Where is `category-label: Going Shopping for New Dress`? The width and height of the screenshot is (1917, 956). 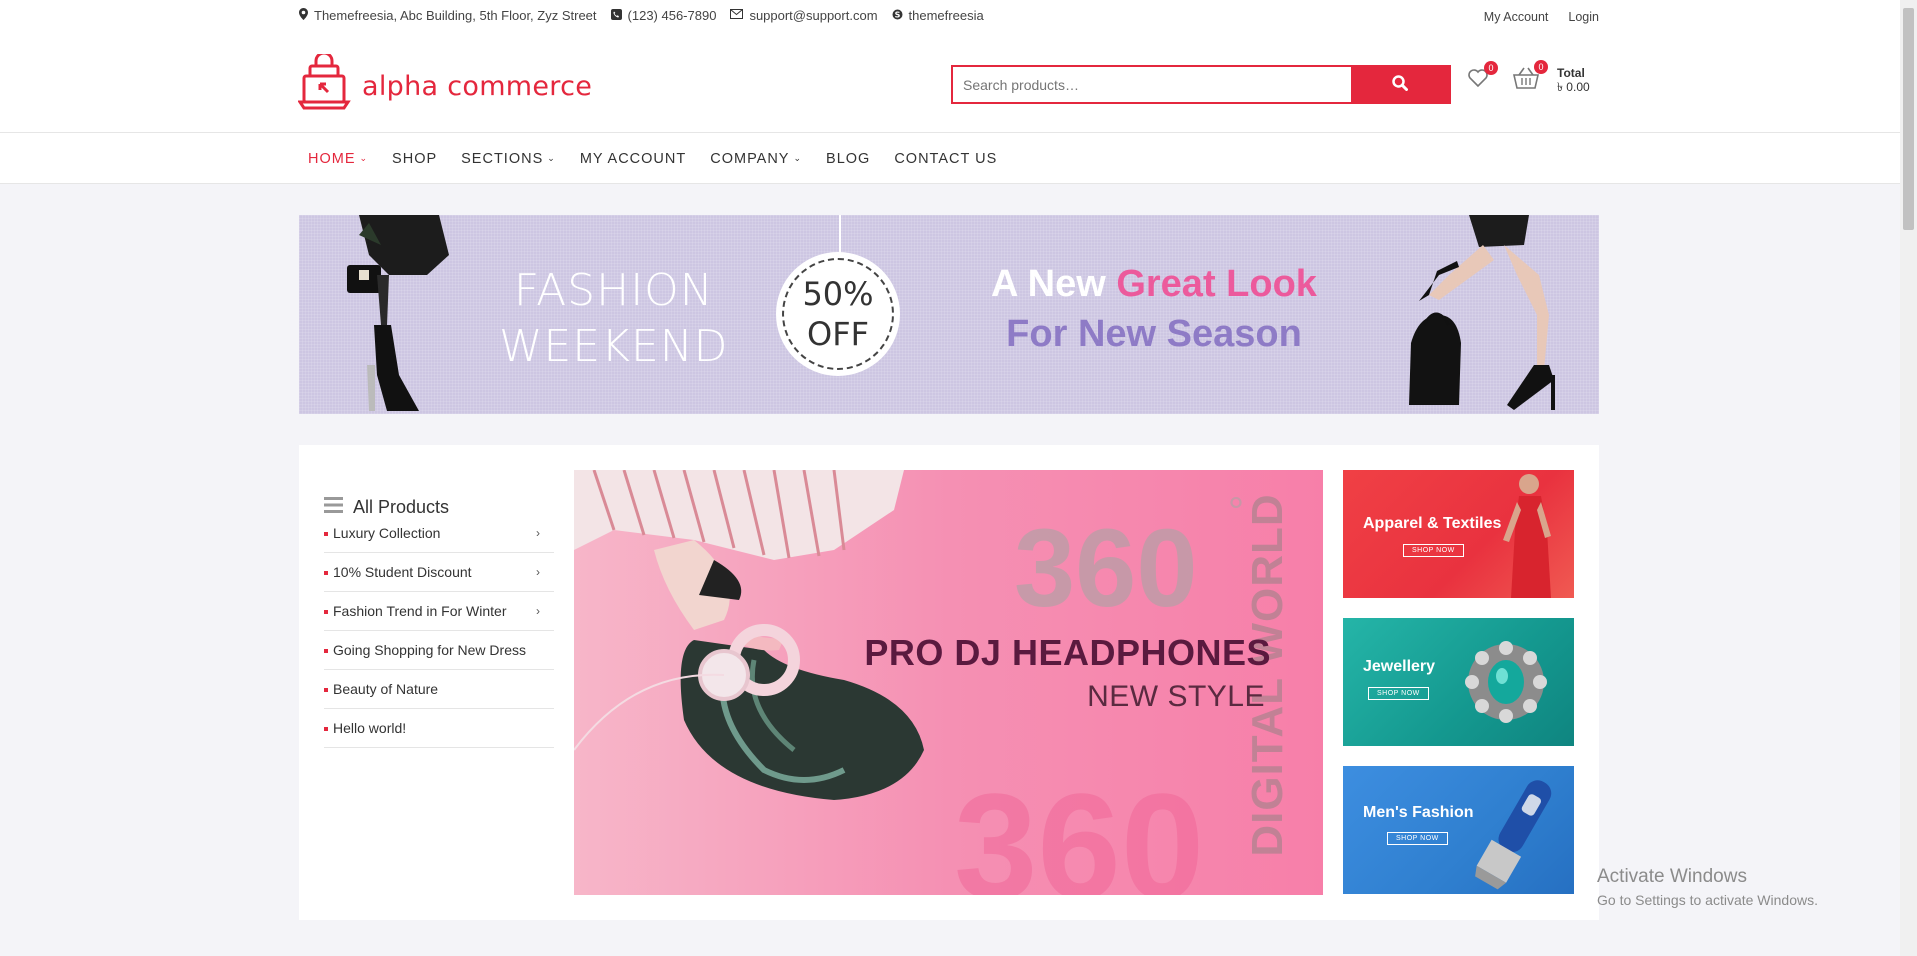
category-label: Going Shopping for New Dress is located at coordinates (429, 650).